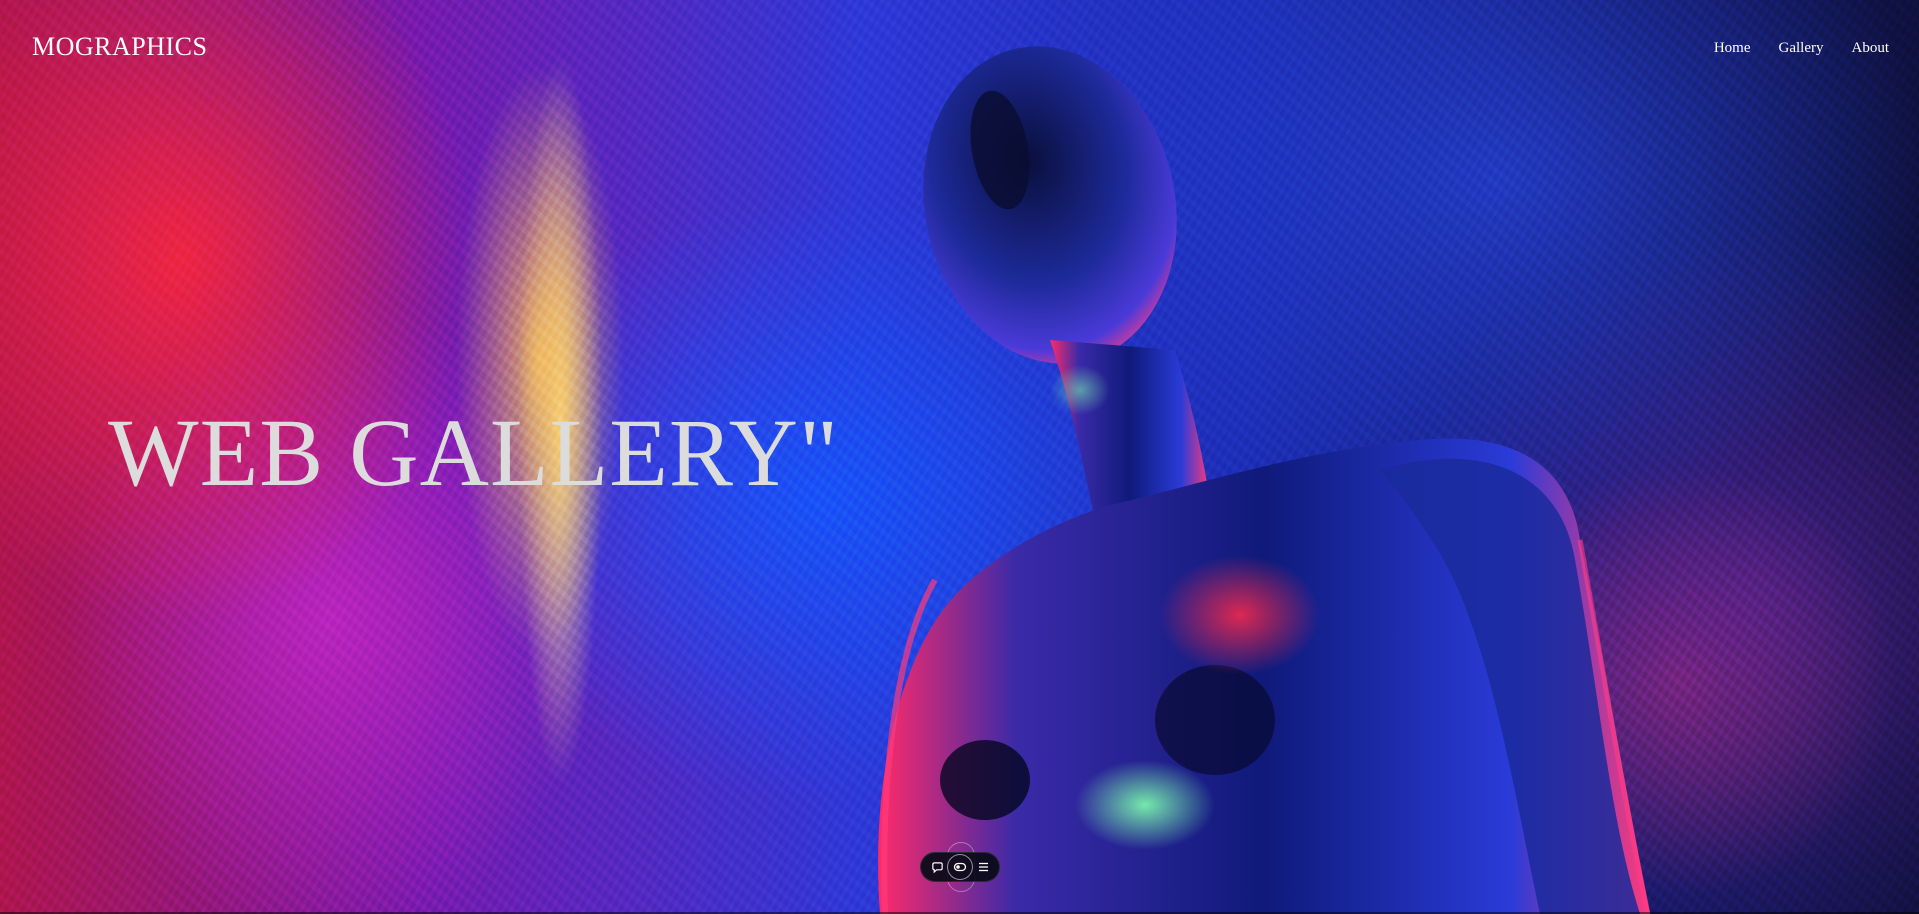 The height and width of the screenshot is (914, 1919). I want to click on floating-toolbar, so click(960, 867).